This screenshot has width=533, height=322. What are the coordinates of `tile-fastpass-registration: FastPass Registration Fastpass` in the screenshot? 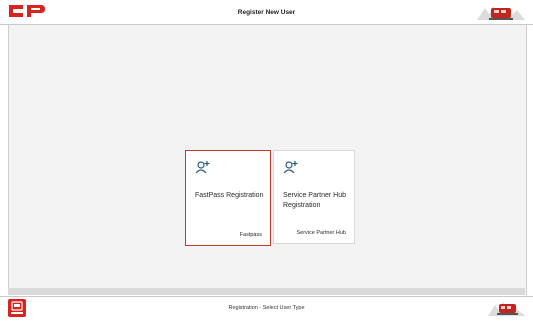 It's located at (228, 198).